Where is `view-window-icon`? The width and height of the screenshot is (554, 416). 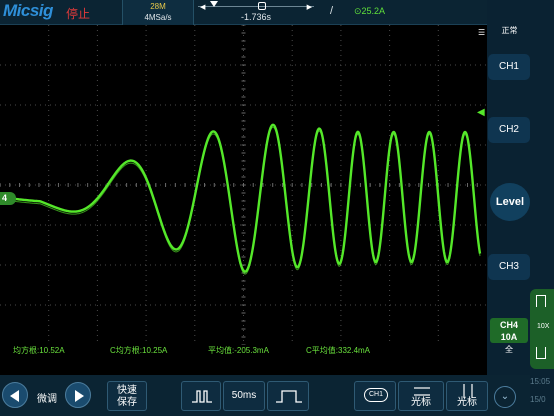
view-window-icon is located at coordinates (262, 6).